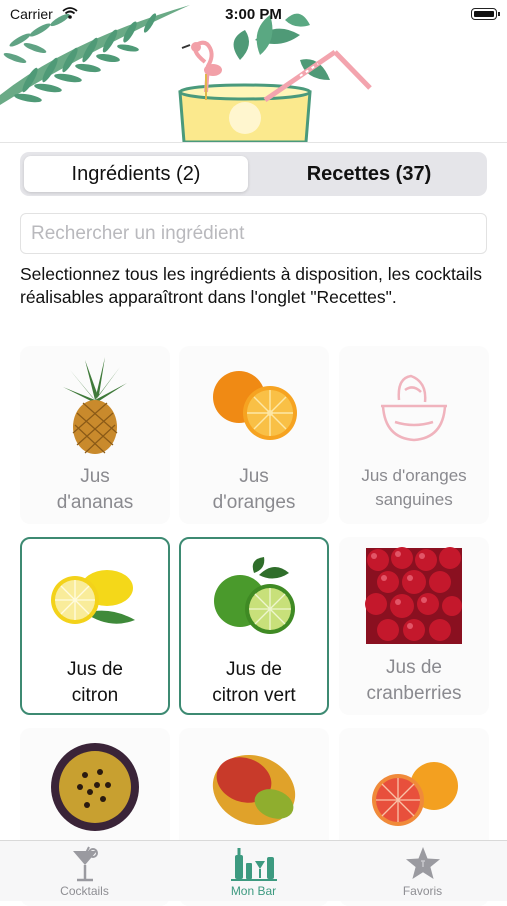  I want to click on battery-icon, so click(485, 14).